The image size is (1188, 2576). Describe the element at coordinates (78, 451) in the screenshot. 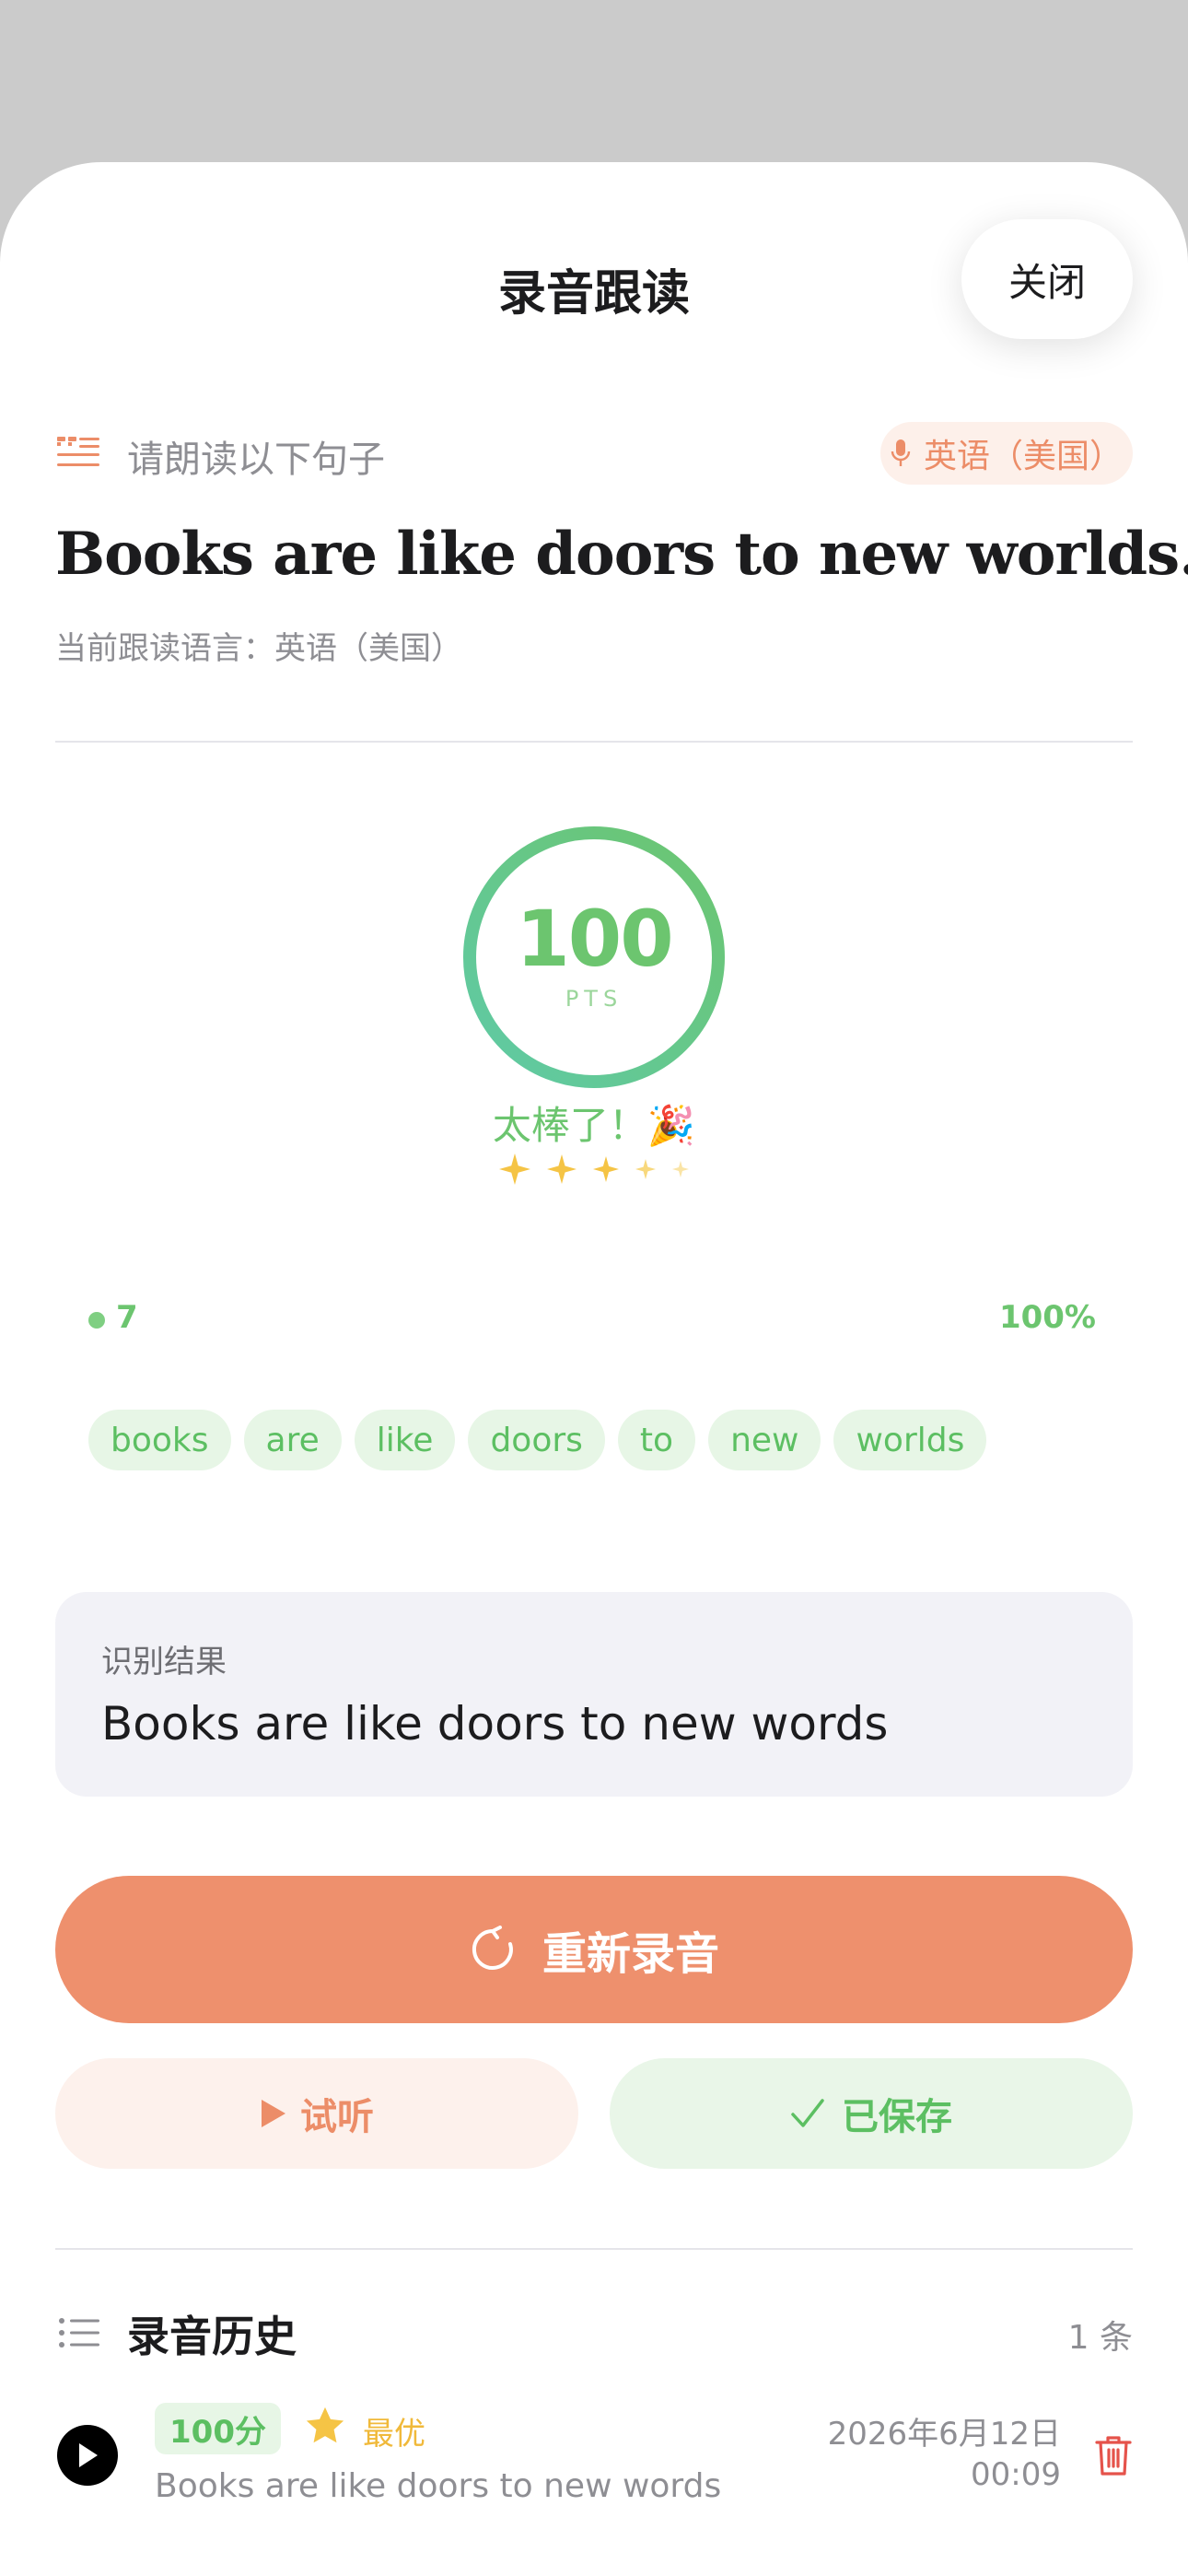

I see `quote-lines-icon` at that location.